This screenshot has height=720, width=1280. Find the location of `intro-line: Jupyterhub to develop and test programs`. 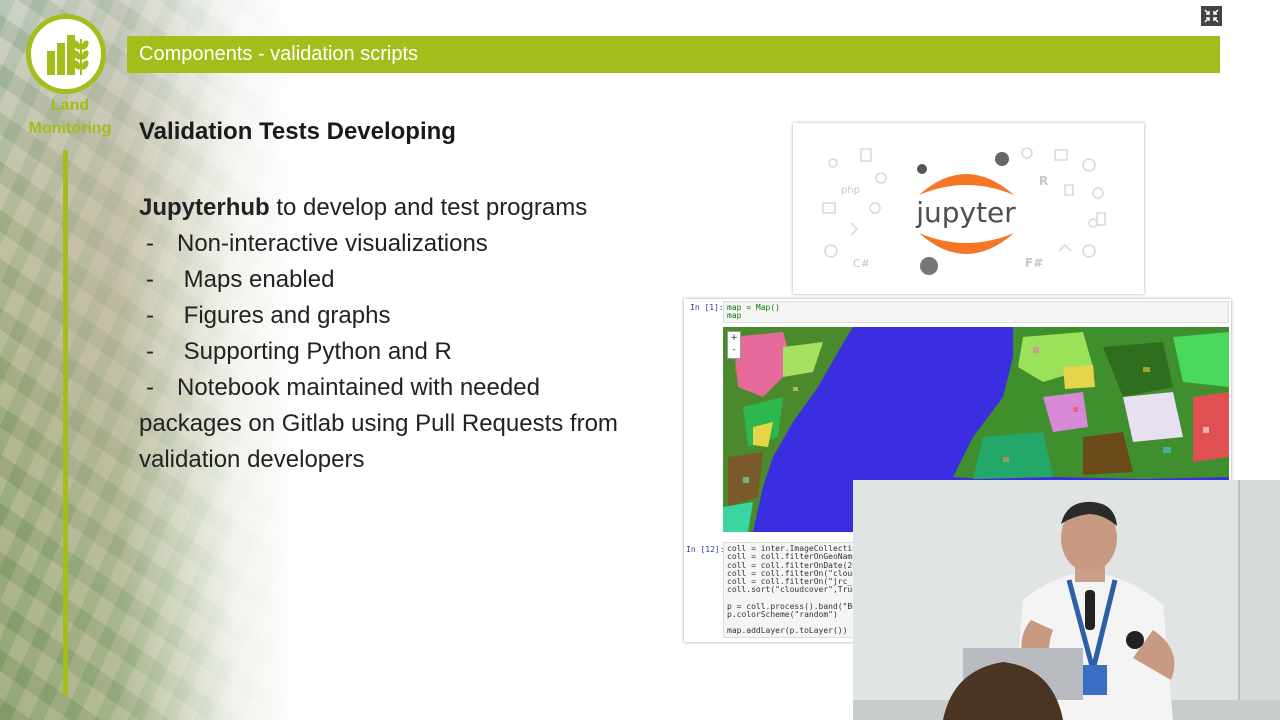

intro-line: Jupyterhub to develop and test programs is located at coordinates (419, 208).